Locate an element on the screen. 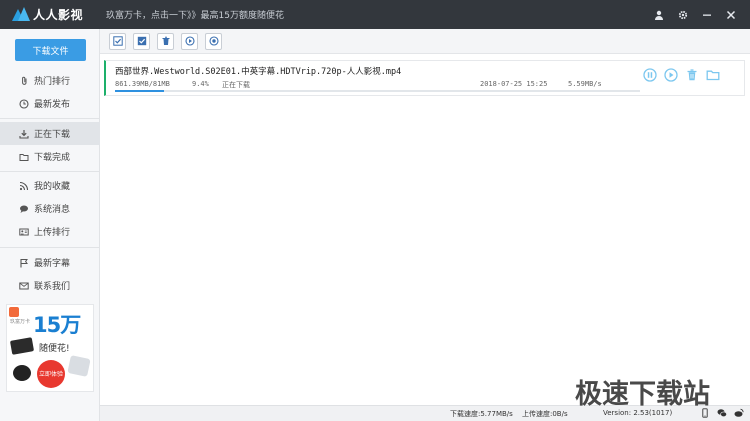 Image resolution: width=750 pixels, height=421 pixels. start-button is located at coordinates (189, 41).